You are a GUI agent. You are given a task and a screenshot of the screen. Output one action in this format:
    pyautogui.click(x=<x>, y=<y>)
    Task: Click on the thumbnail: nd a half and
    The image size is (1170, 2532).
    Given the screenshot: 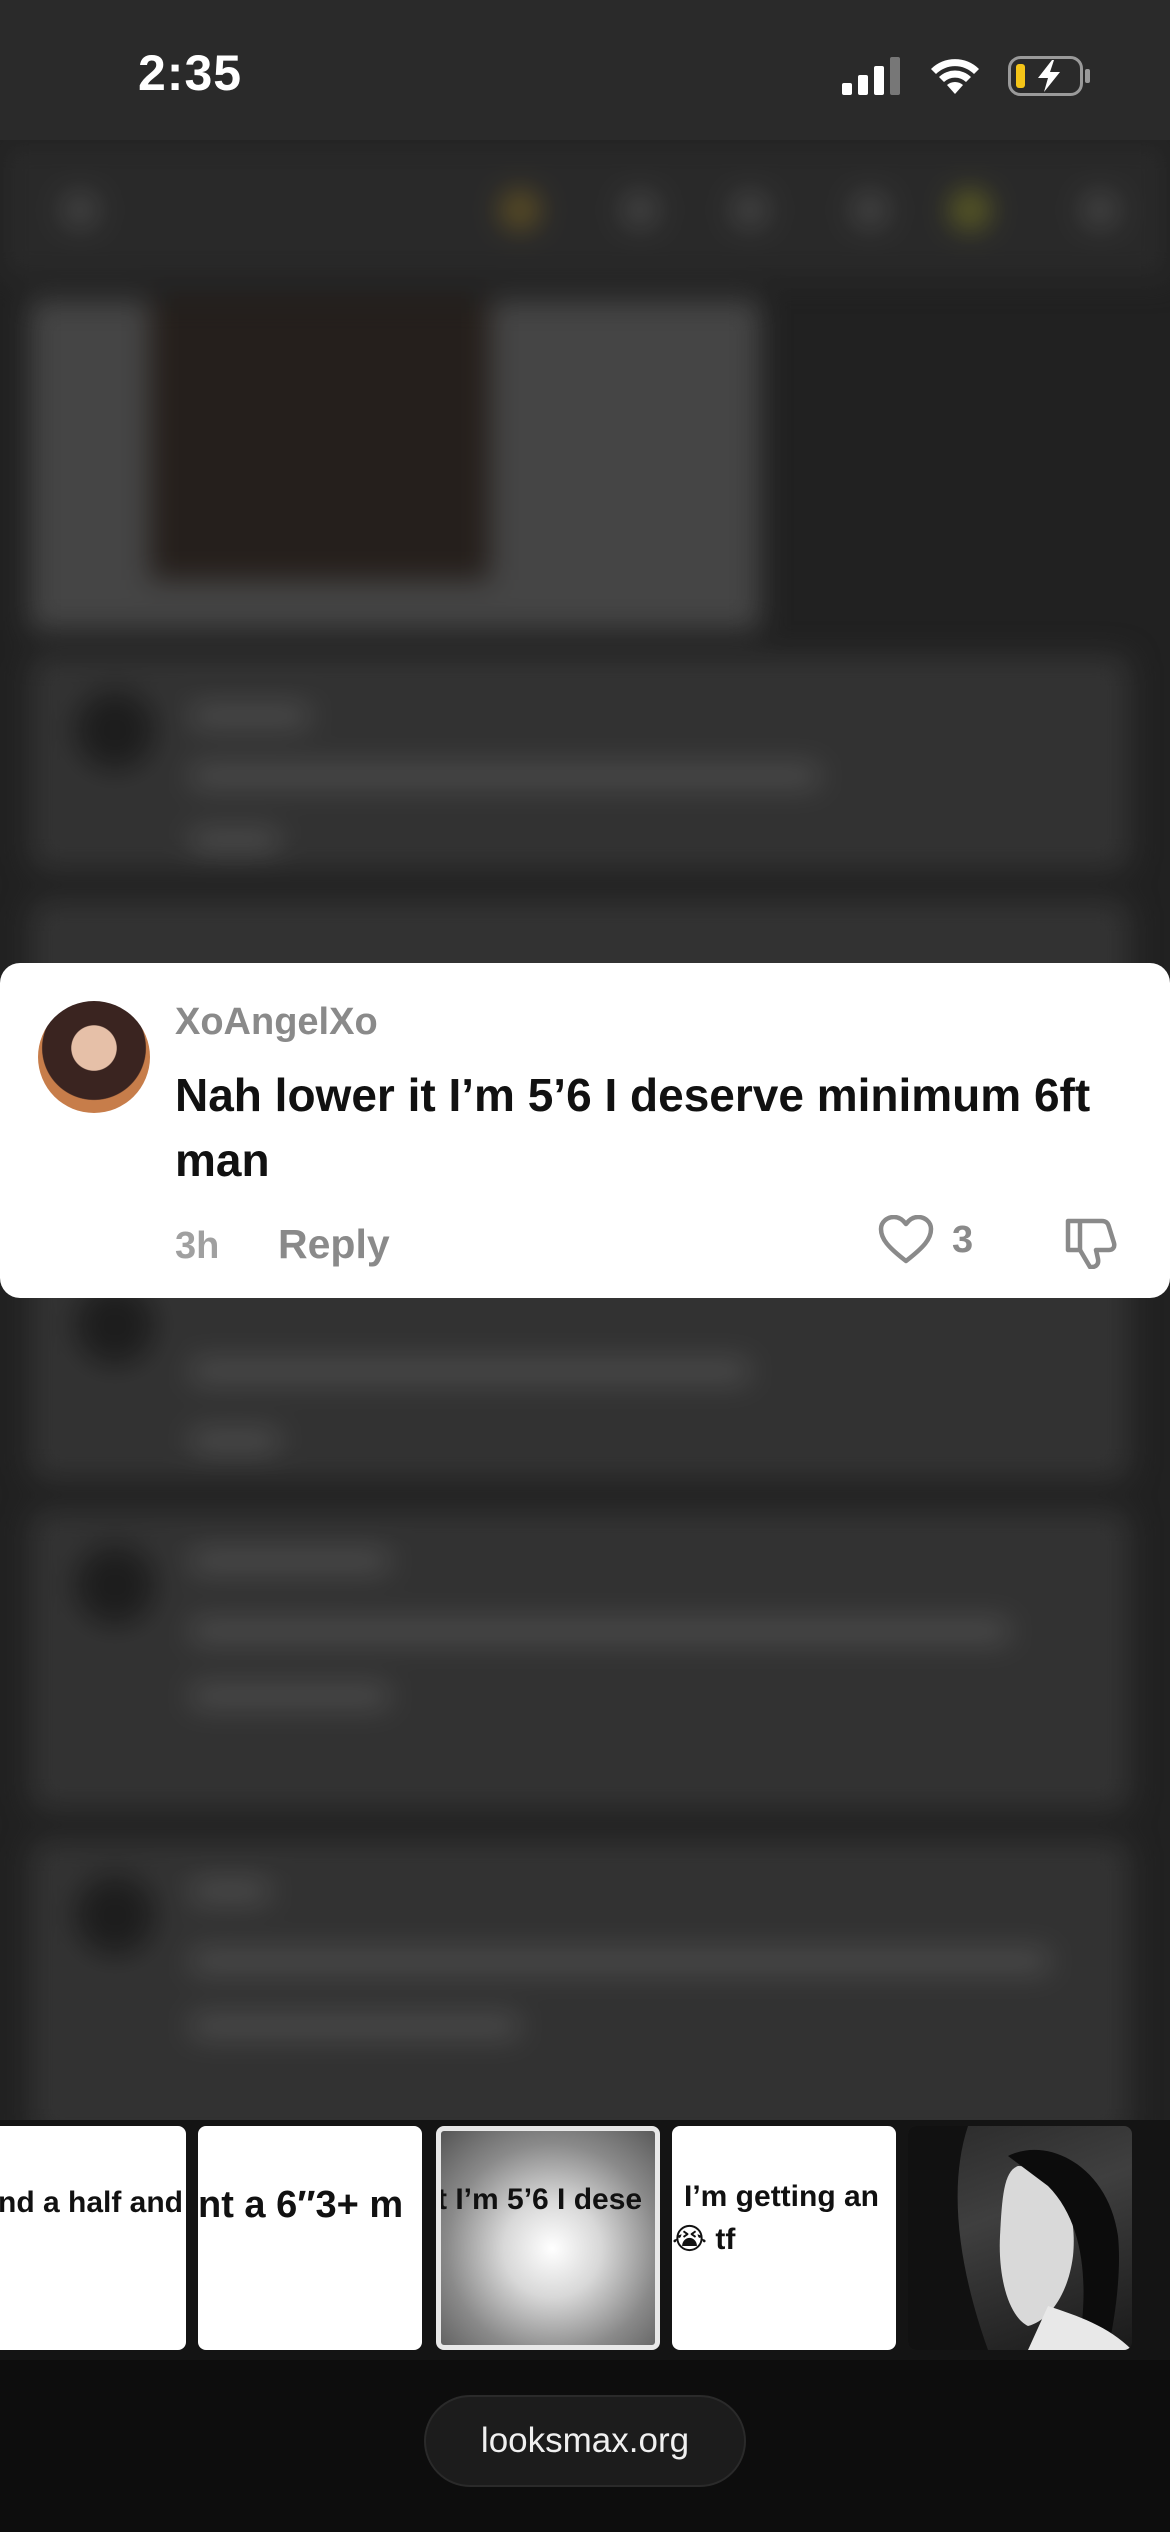 What is the action you would take?
    pyautogui.click(x=93, y=2238)
    